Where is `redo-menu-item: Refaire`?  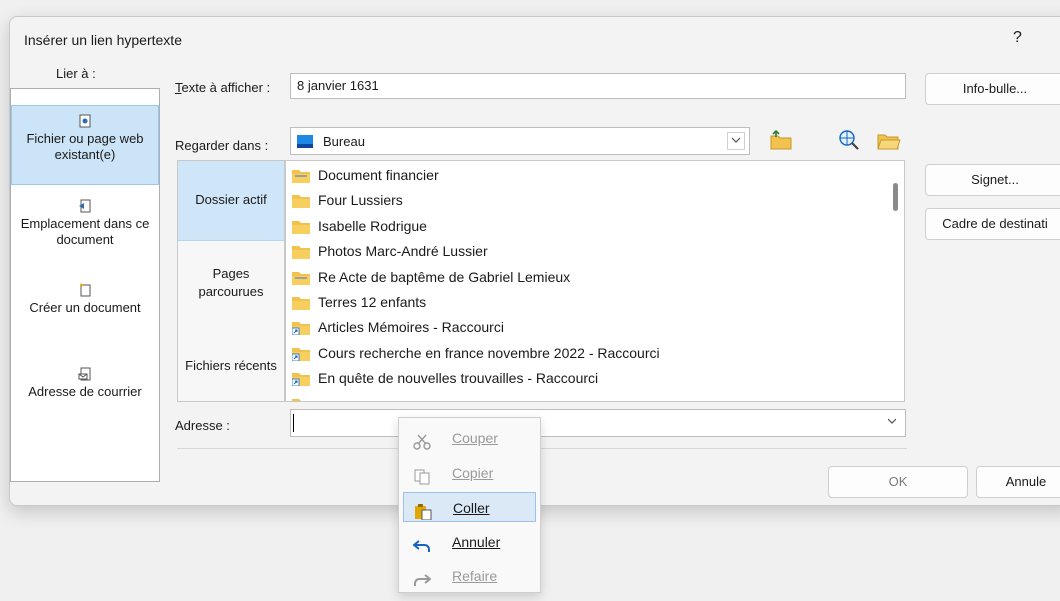
redo-menu-item: Refaire is located at coordinates (469, 576).